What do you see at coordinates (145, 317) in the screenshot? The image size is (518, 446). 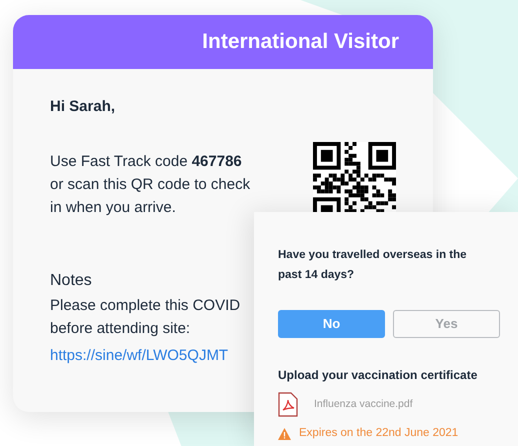 I see `notes-text: Please complete this COVID before attending site:` at bounding box center [145, 317].